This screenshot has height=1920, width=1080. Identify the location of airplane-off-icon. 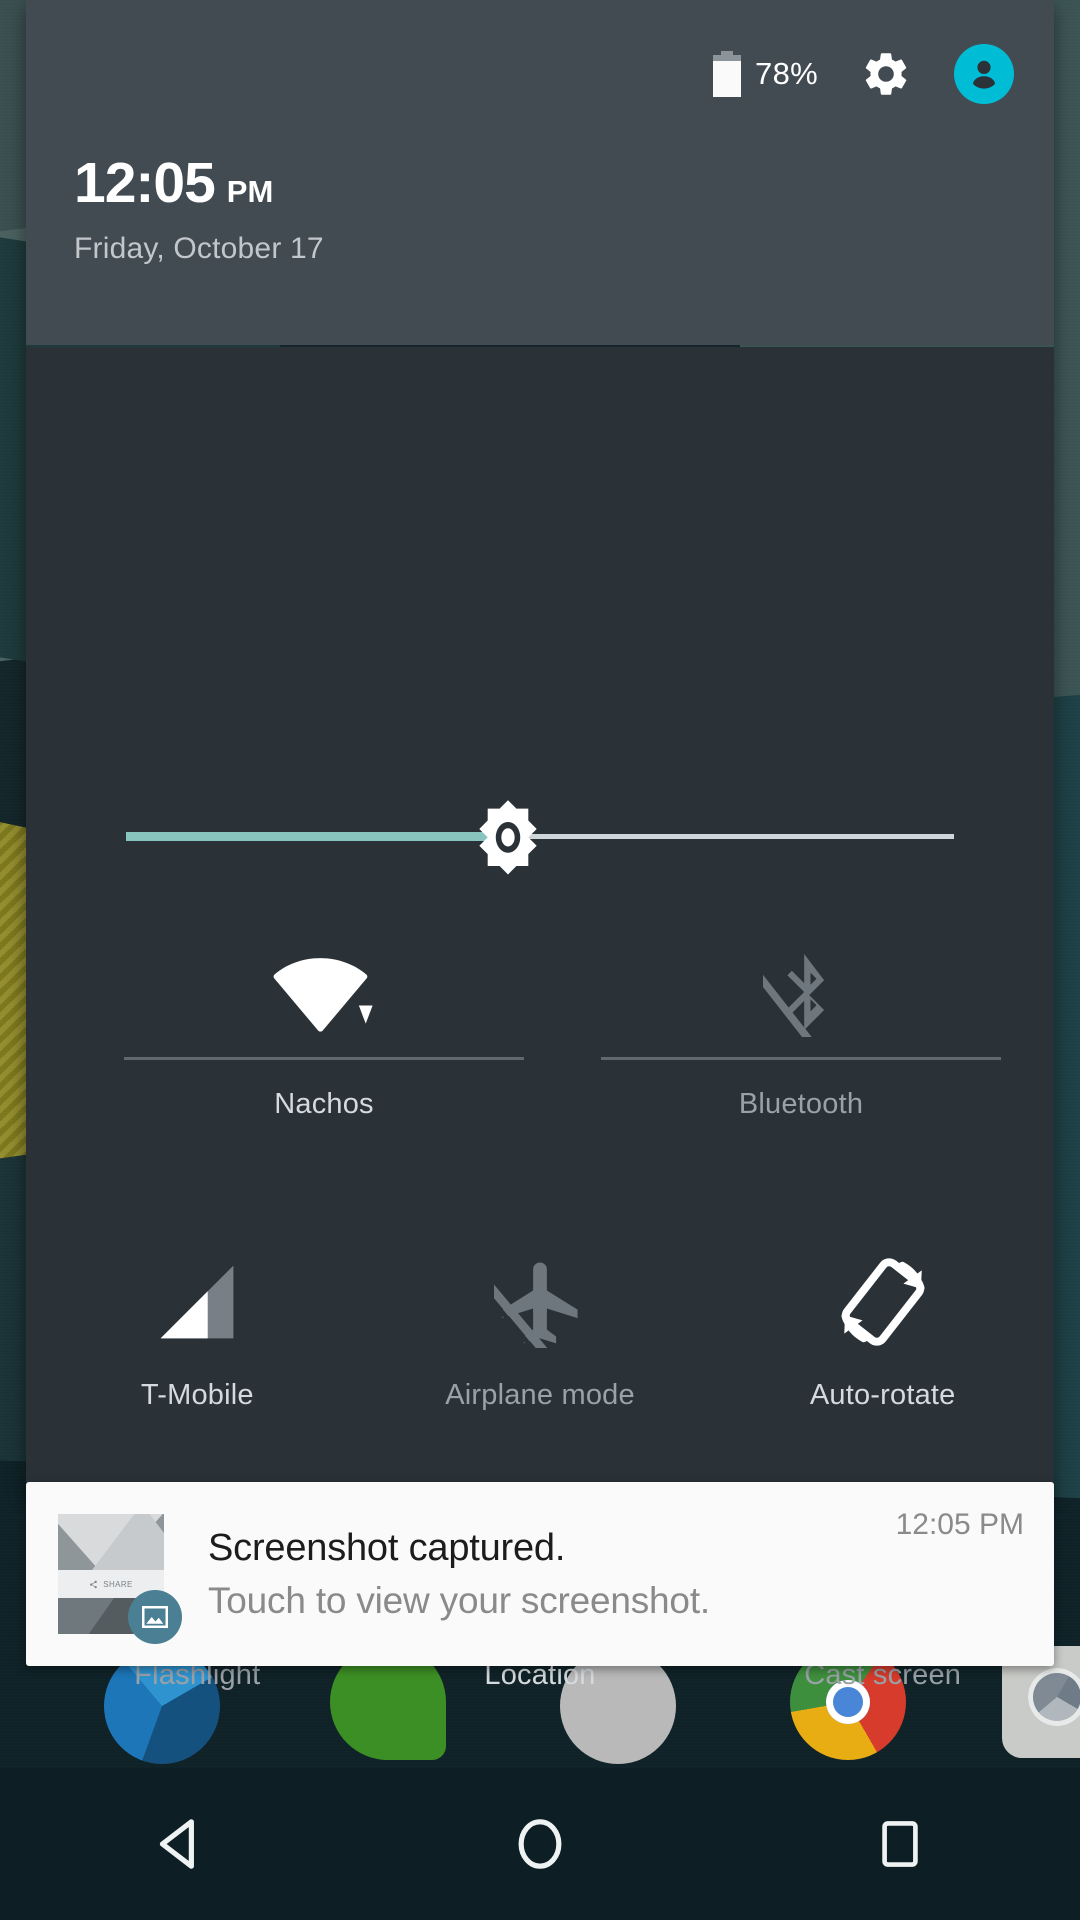
(540, 1302).